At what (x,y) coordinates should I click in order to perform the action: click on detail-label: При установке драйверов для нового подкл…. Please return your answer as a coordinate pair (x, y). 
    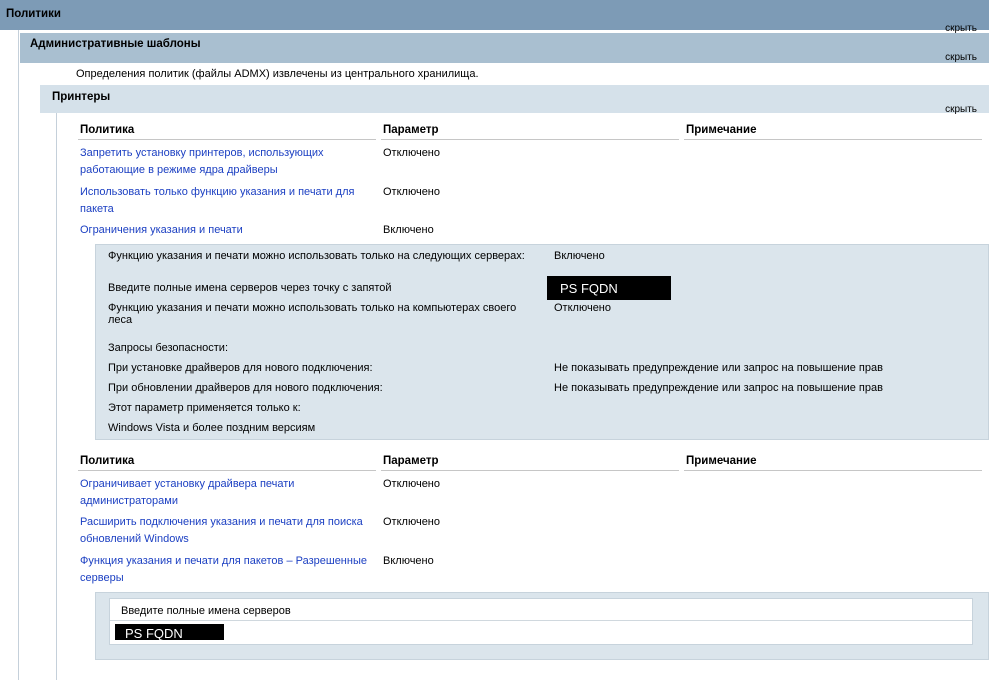
    Looking at the image, I should click on (240, 368).